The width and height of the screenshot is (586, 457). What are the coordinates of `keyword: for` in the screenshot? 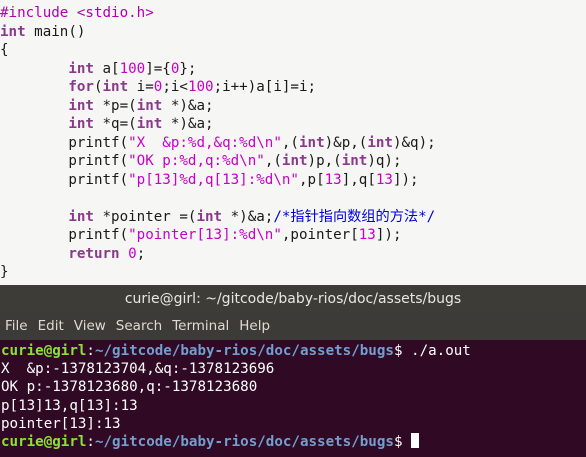 It's located at (81, 87).